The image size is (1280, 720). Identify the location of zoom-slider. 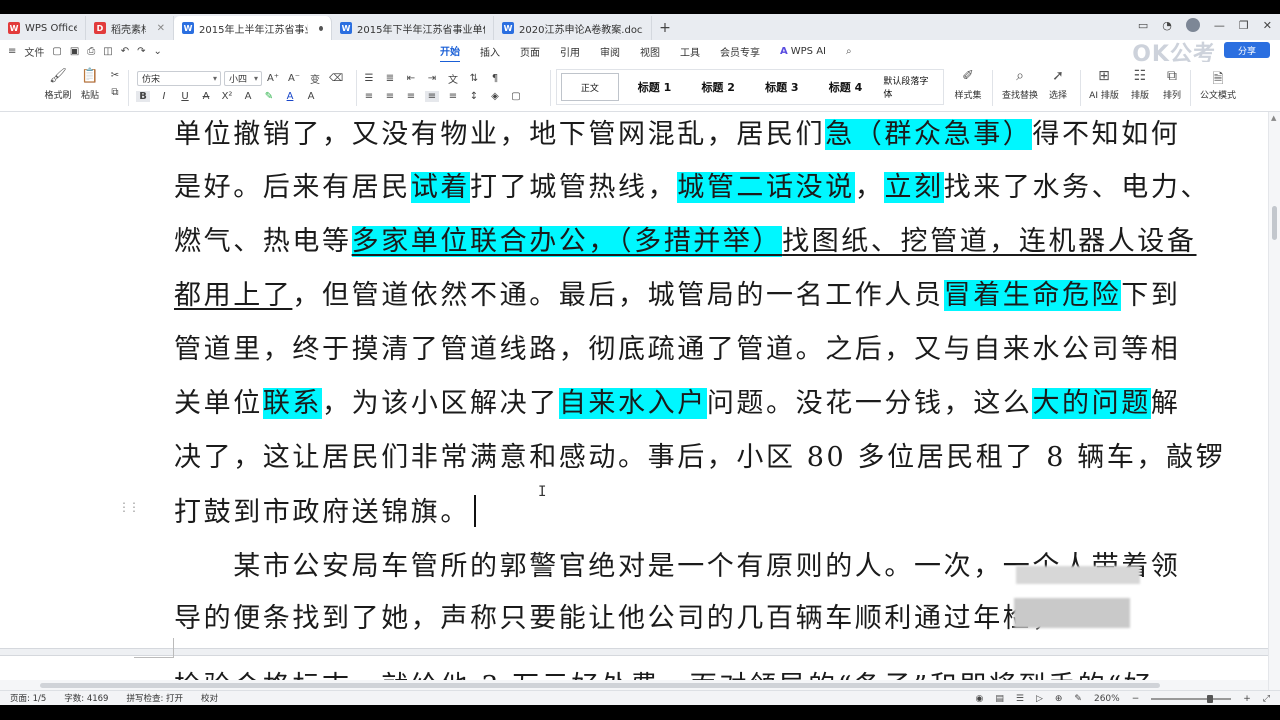
(1191, 698).